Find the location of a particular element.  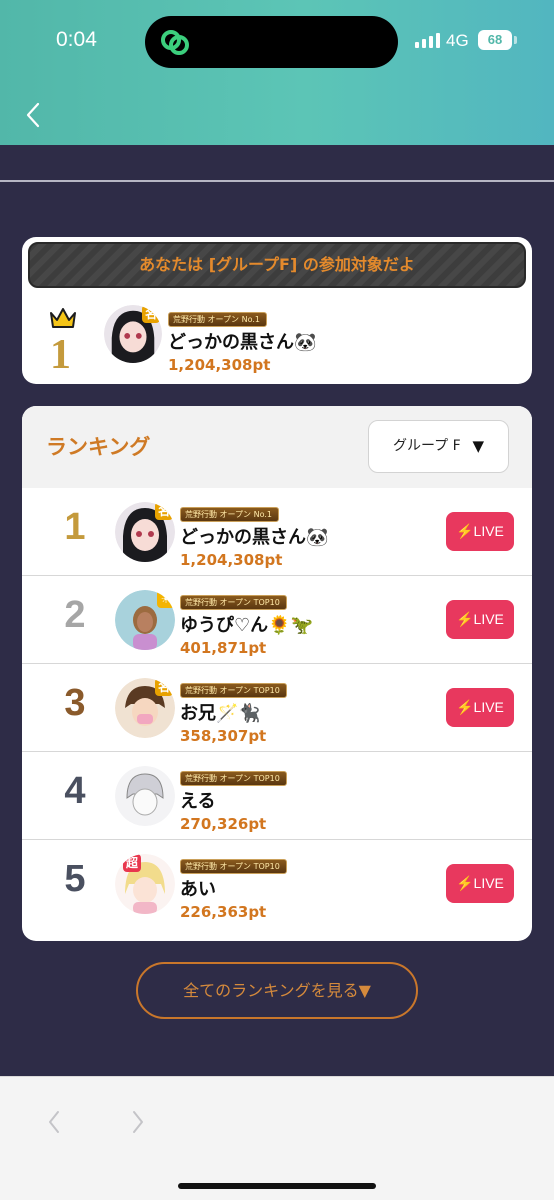

user-name: える is located at coordinates (198, 801).